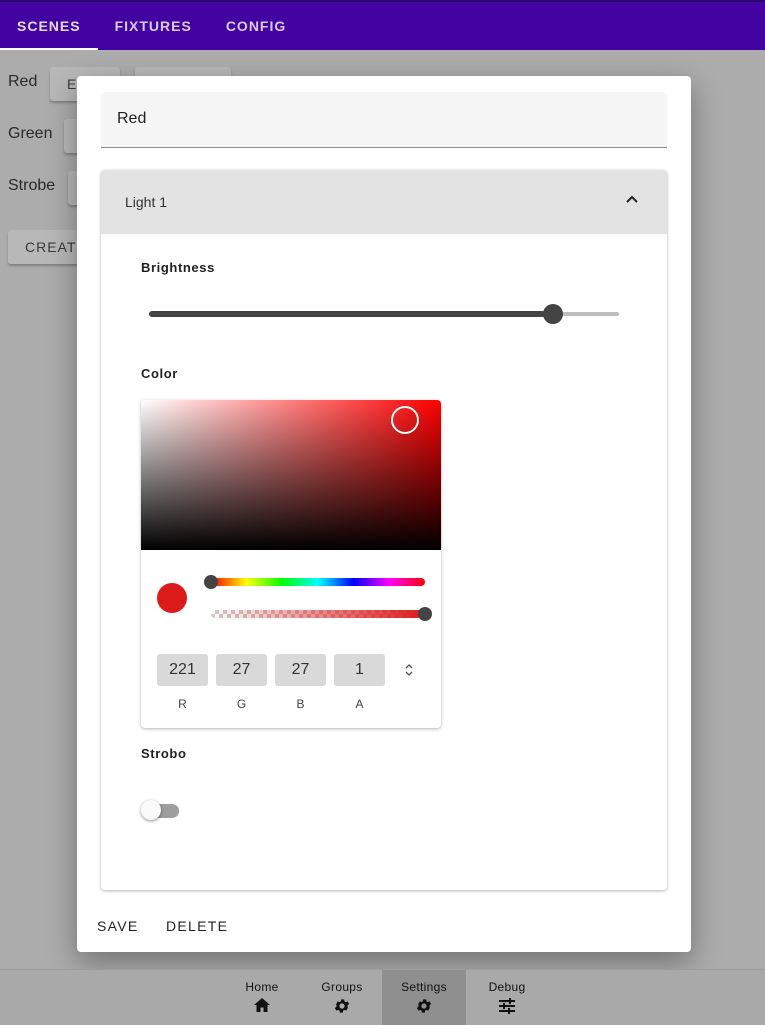  What do you see at coordinates (342, 997) in the screenshot?
I see `nav-groups: Groups` at bounding box center [342, 997].